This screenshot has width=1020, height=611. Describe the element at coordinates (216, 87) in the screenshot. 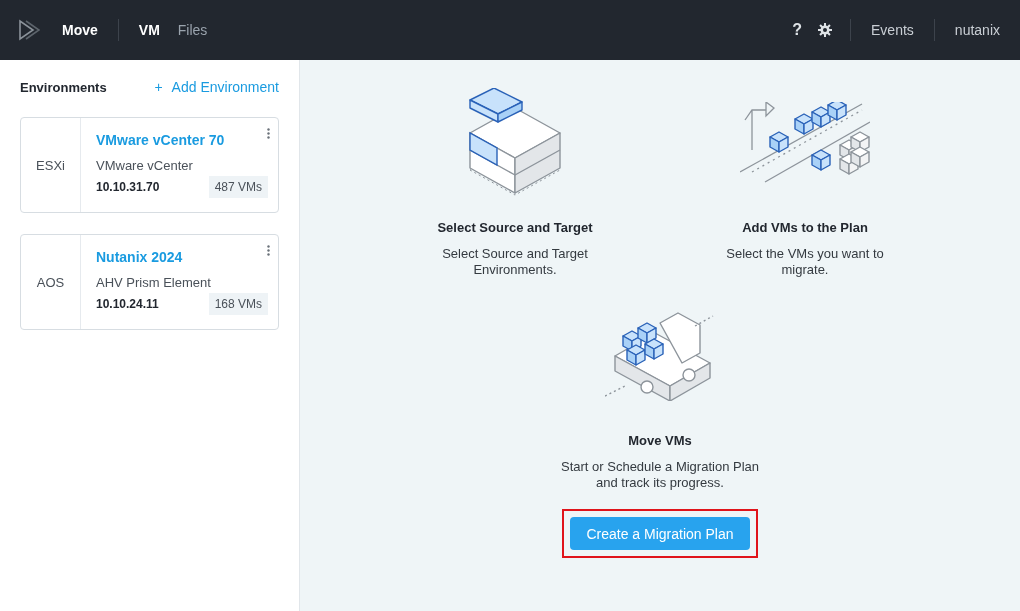

I see `add-environment-link: + Add Environment` at that location.